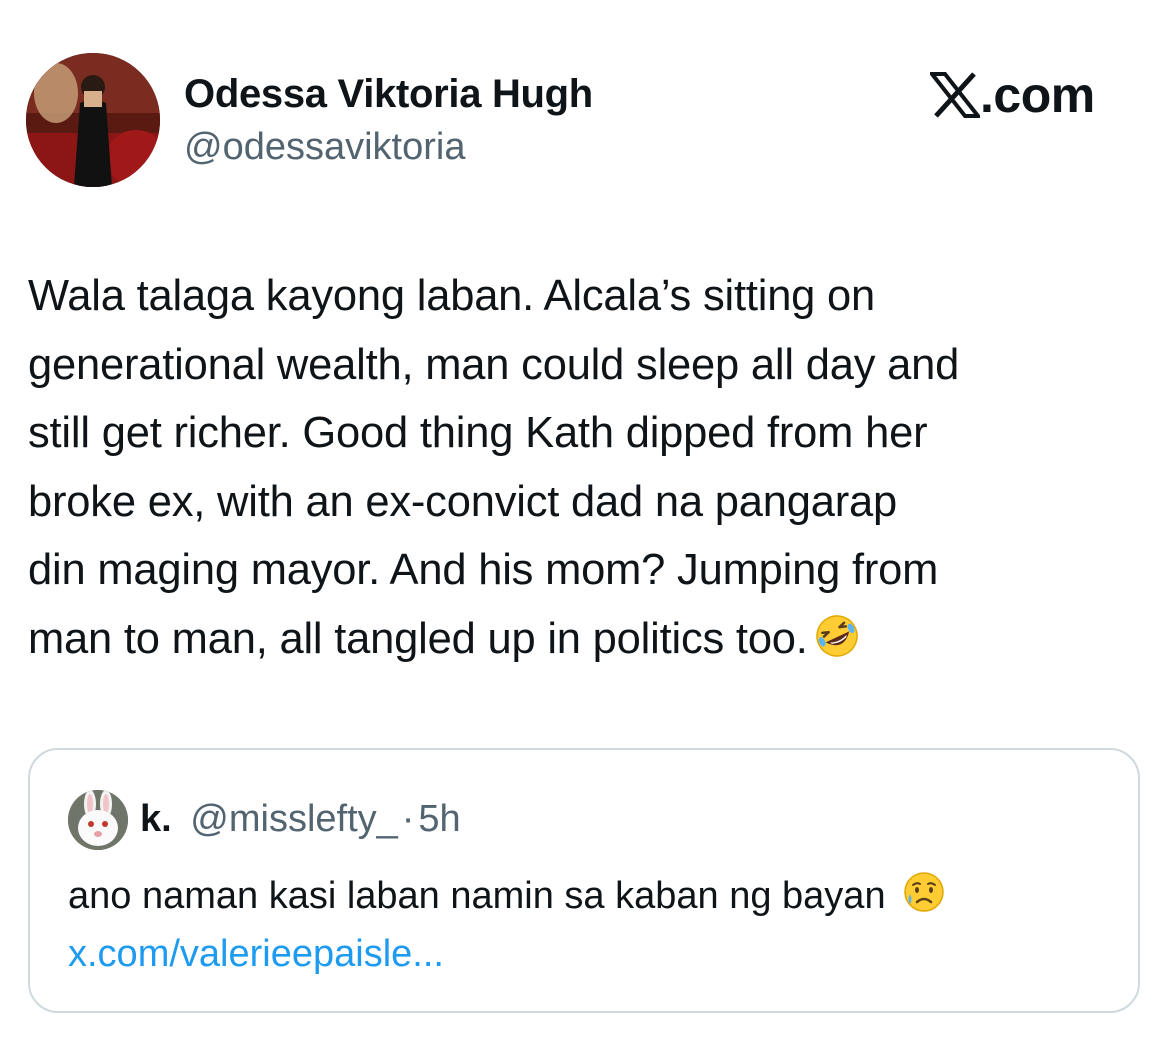  Describe the element at coordinates (324, 147) in the screenshot. I see `author-handle: @odessaviktoria` at that location.